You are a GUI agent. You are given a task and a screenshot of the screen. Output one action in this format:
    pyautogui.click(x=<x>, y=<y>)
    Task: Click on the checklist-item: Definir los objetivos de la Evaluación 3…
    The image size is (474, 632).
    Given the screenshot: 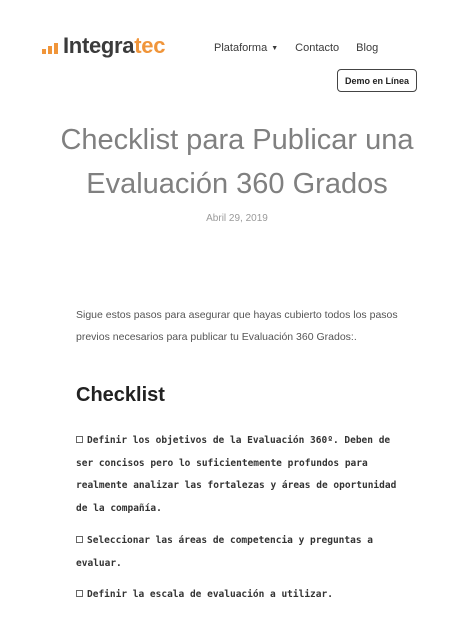 What is the action you would take?
    pyautogui.click(x=241, y=475)
    